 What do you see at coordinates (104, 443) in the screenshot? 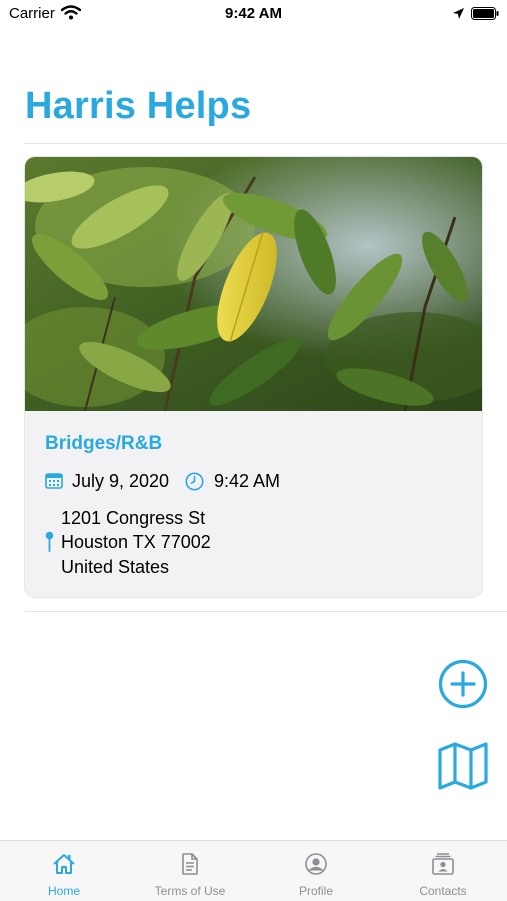
I see `event-title: Bridges/R&B` at bounding box center [104, 443].